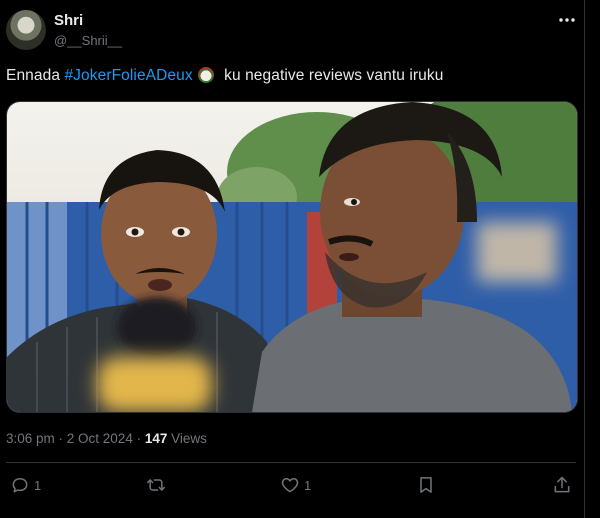 This screenshot has height=518, width=600. I want to click on share-icon, so click(562, 485).